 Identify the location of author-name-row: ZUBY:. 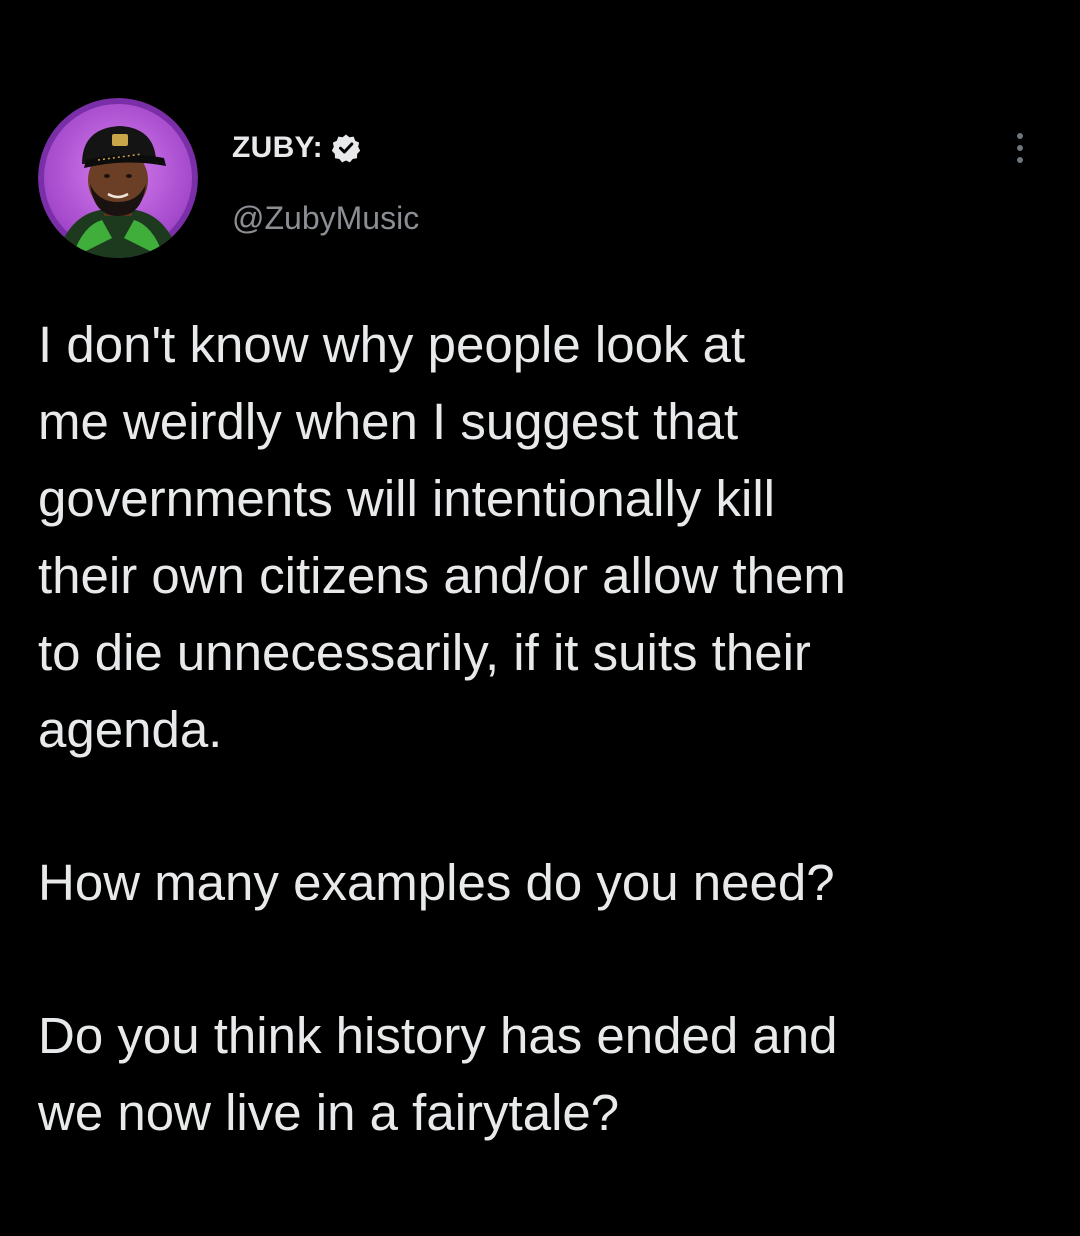
(296, 148).